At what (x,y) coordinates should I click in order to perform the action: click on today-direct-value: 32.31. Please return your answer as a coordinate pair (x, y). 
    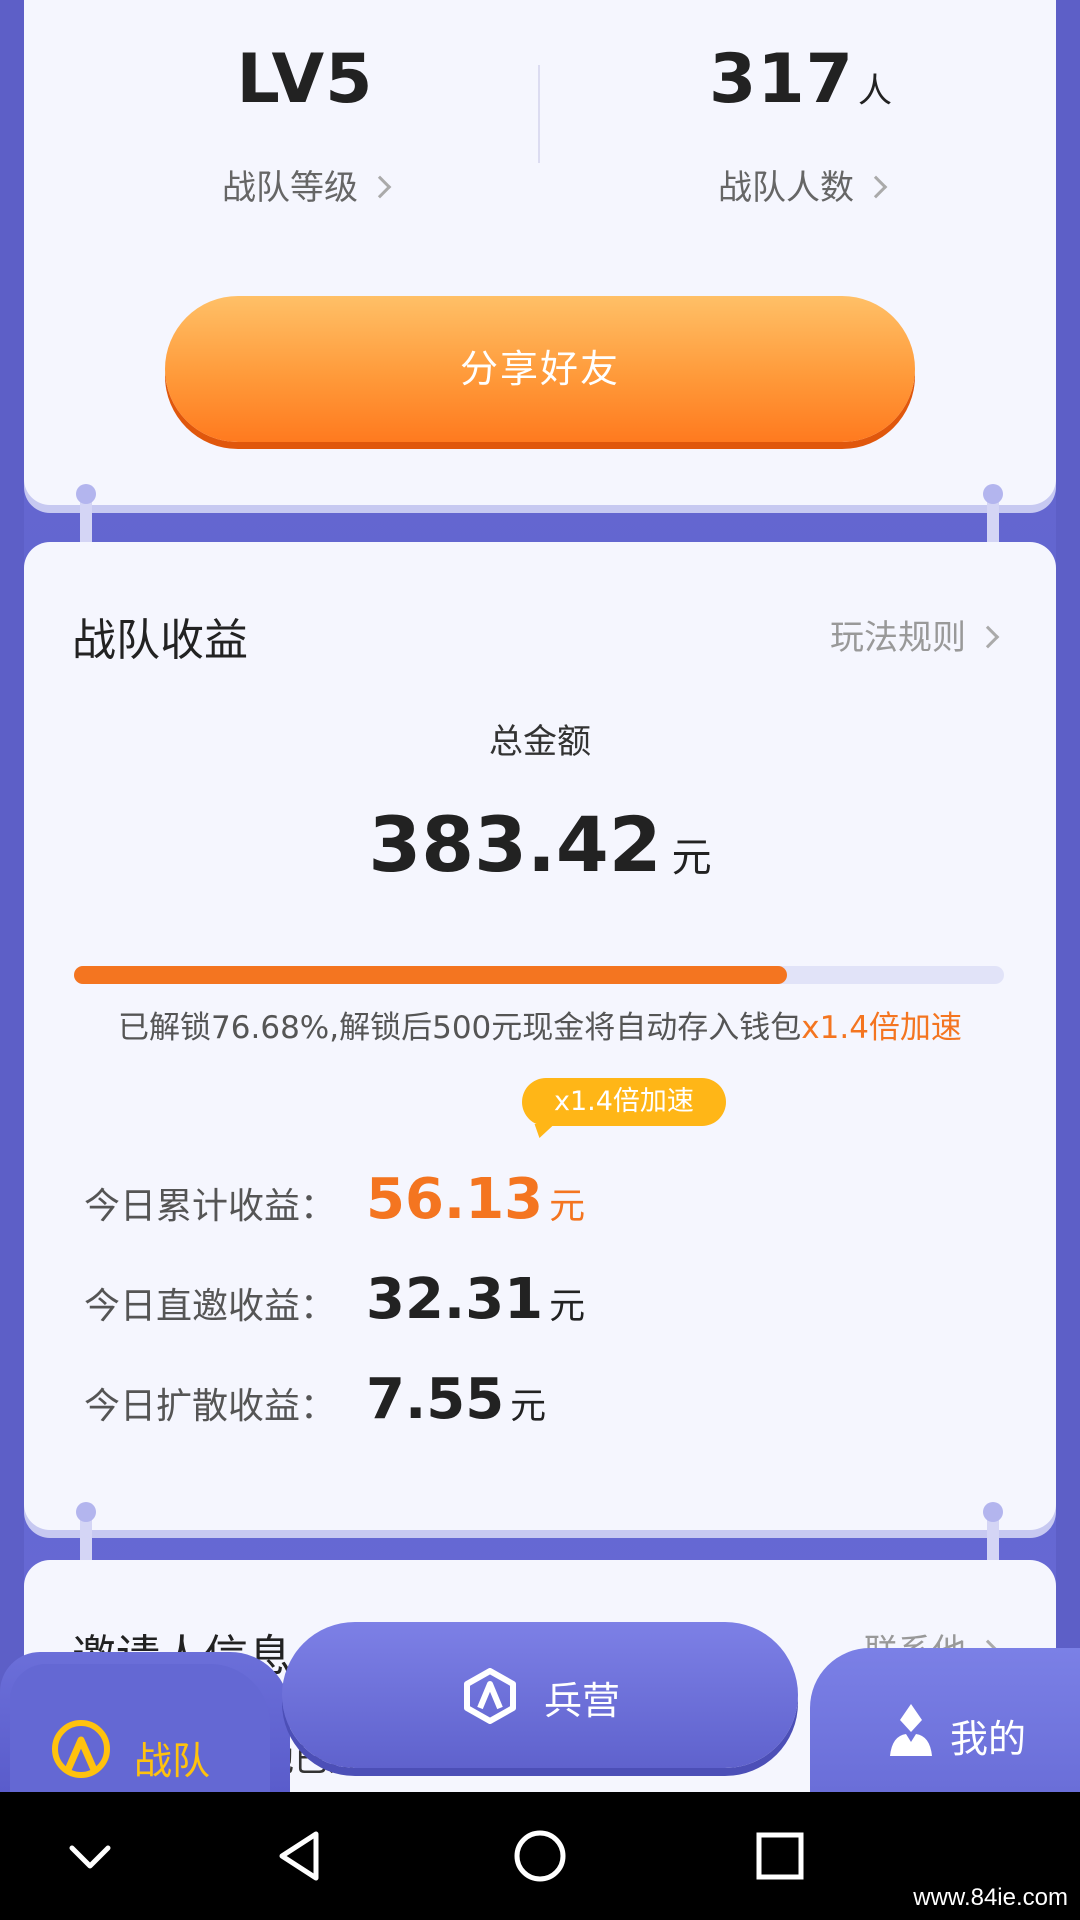
    Looking at the image, I should click on (455, 1299).